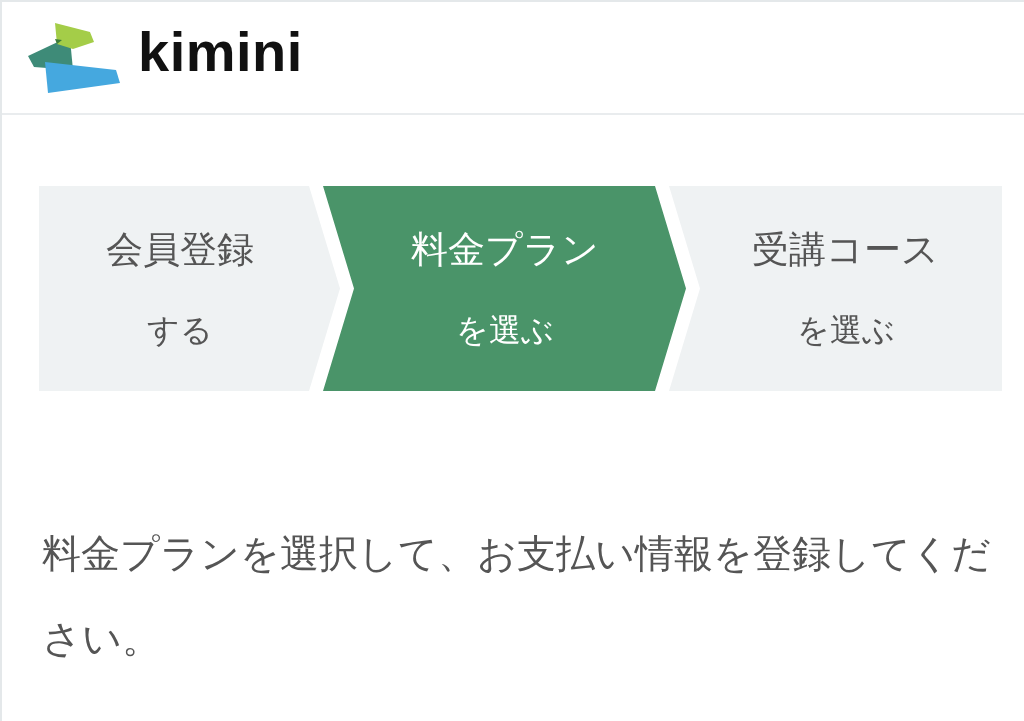  I want to click on step-title: 料金プラン, so click(504, 250).